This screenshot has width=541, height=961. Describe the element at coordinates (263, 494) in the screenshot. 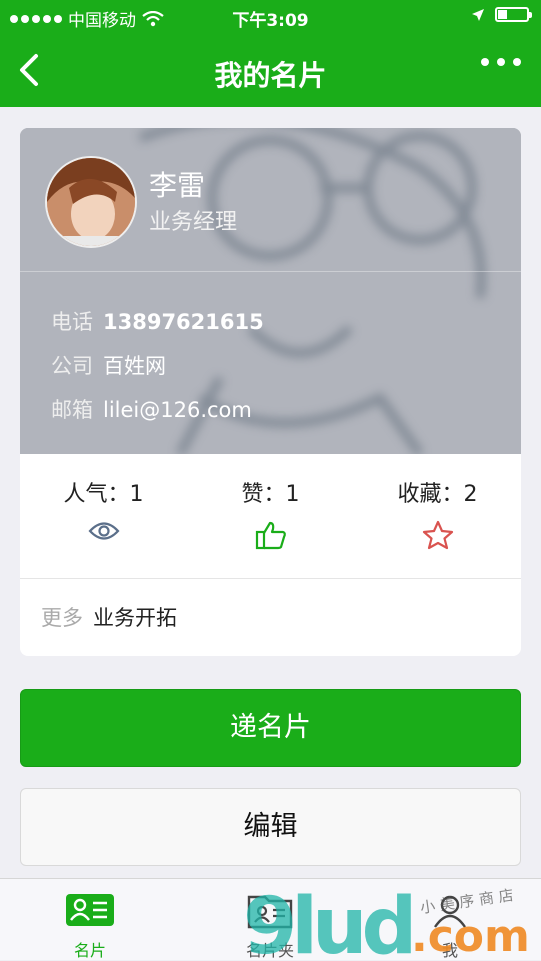

I see `likes-label: 赞：` at that location.